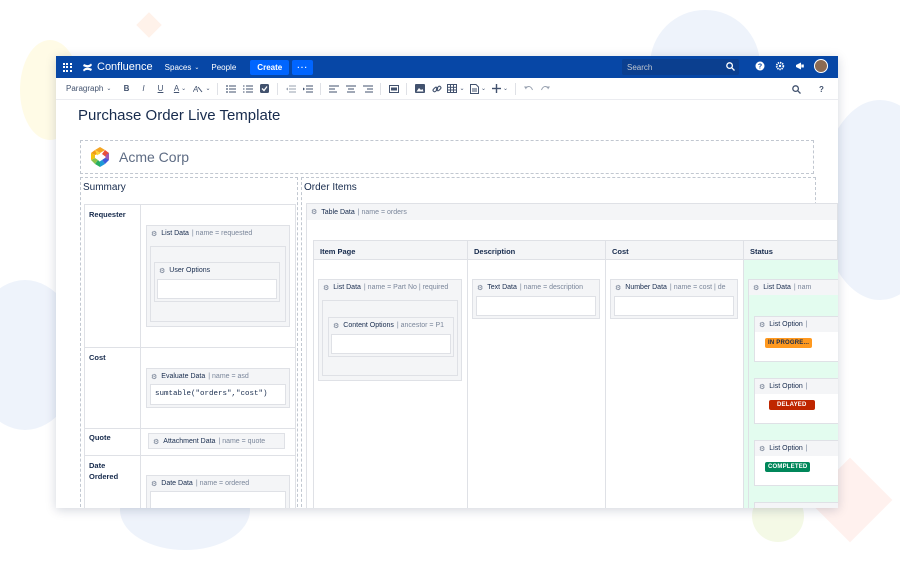 Image resolution: width=900 pixels, height=562 pixels. I want to click on numbered-list-icon, so click(247, 89).